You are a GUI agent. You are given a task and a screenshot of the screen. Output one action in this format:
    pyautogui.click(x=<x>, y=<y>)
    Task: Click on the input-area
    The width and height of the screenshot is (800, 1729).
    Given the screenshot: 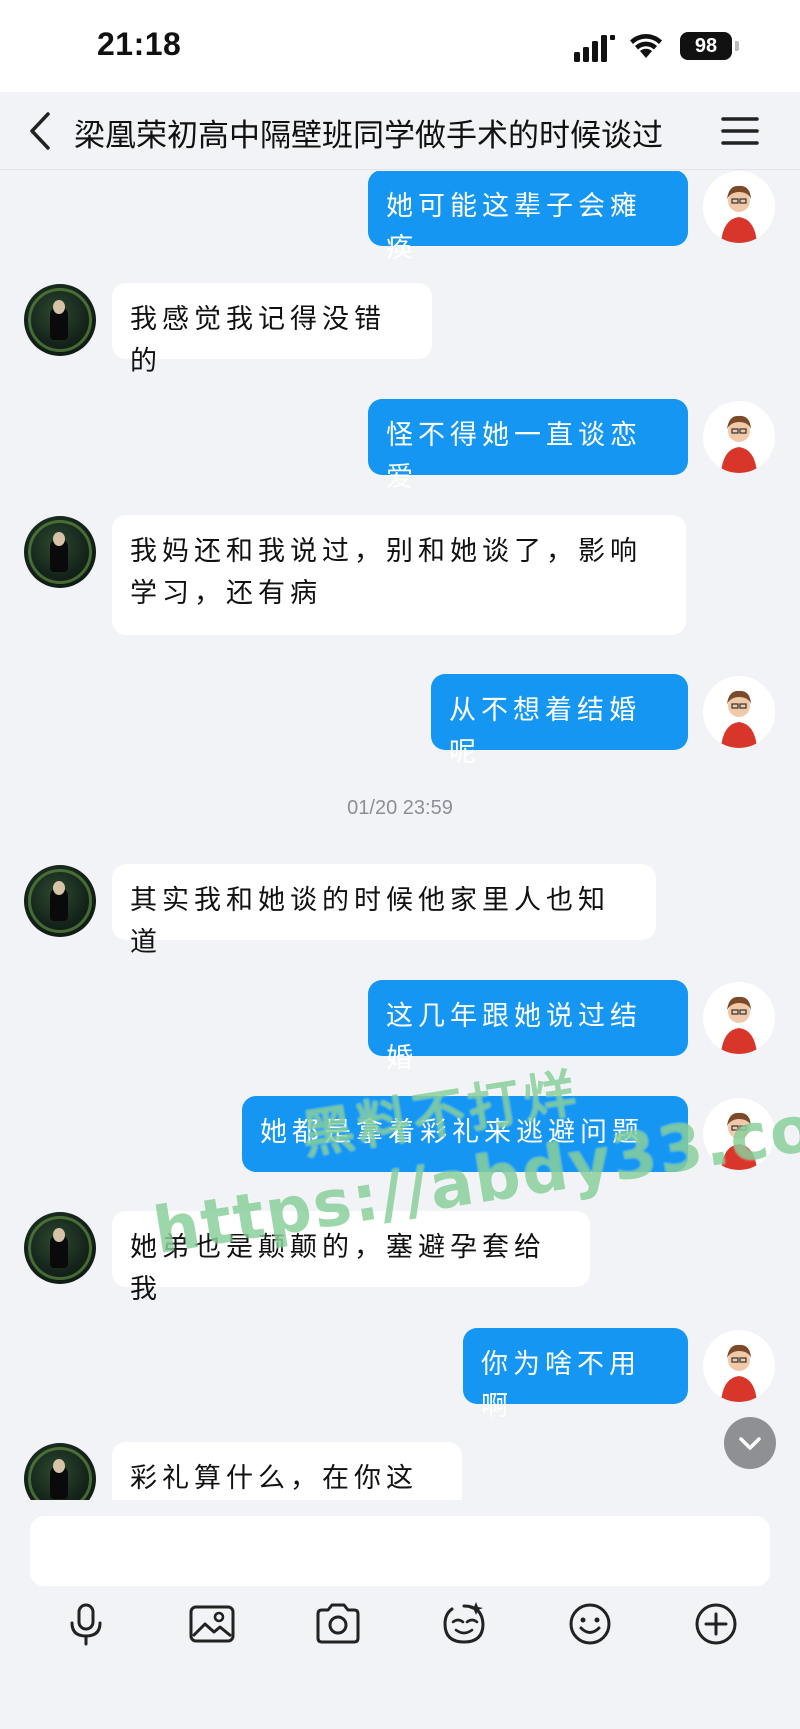 What is the action you would take?
    pyautogui.click(x=400, y=1614)
    